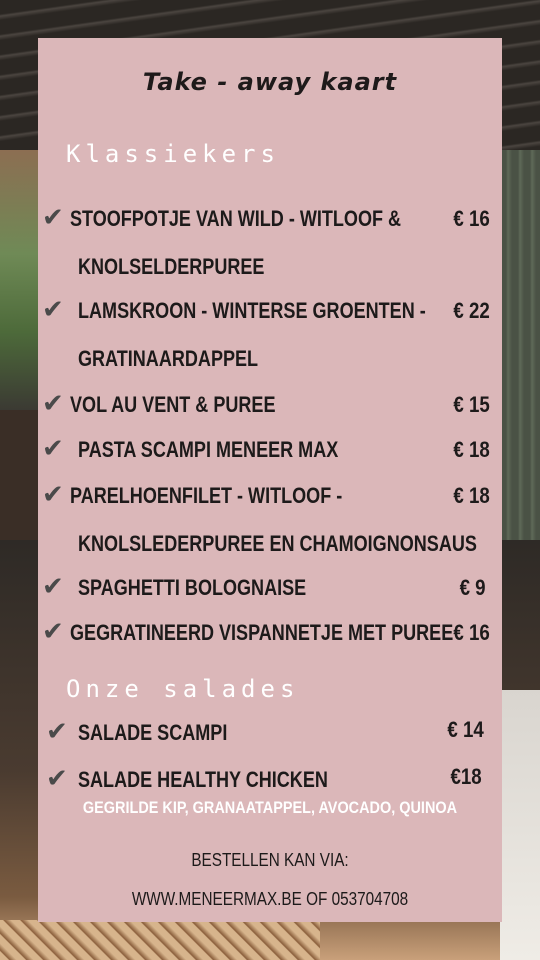 The image size is (540, 960). I want to click on window-left, so click(20, 280).